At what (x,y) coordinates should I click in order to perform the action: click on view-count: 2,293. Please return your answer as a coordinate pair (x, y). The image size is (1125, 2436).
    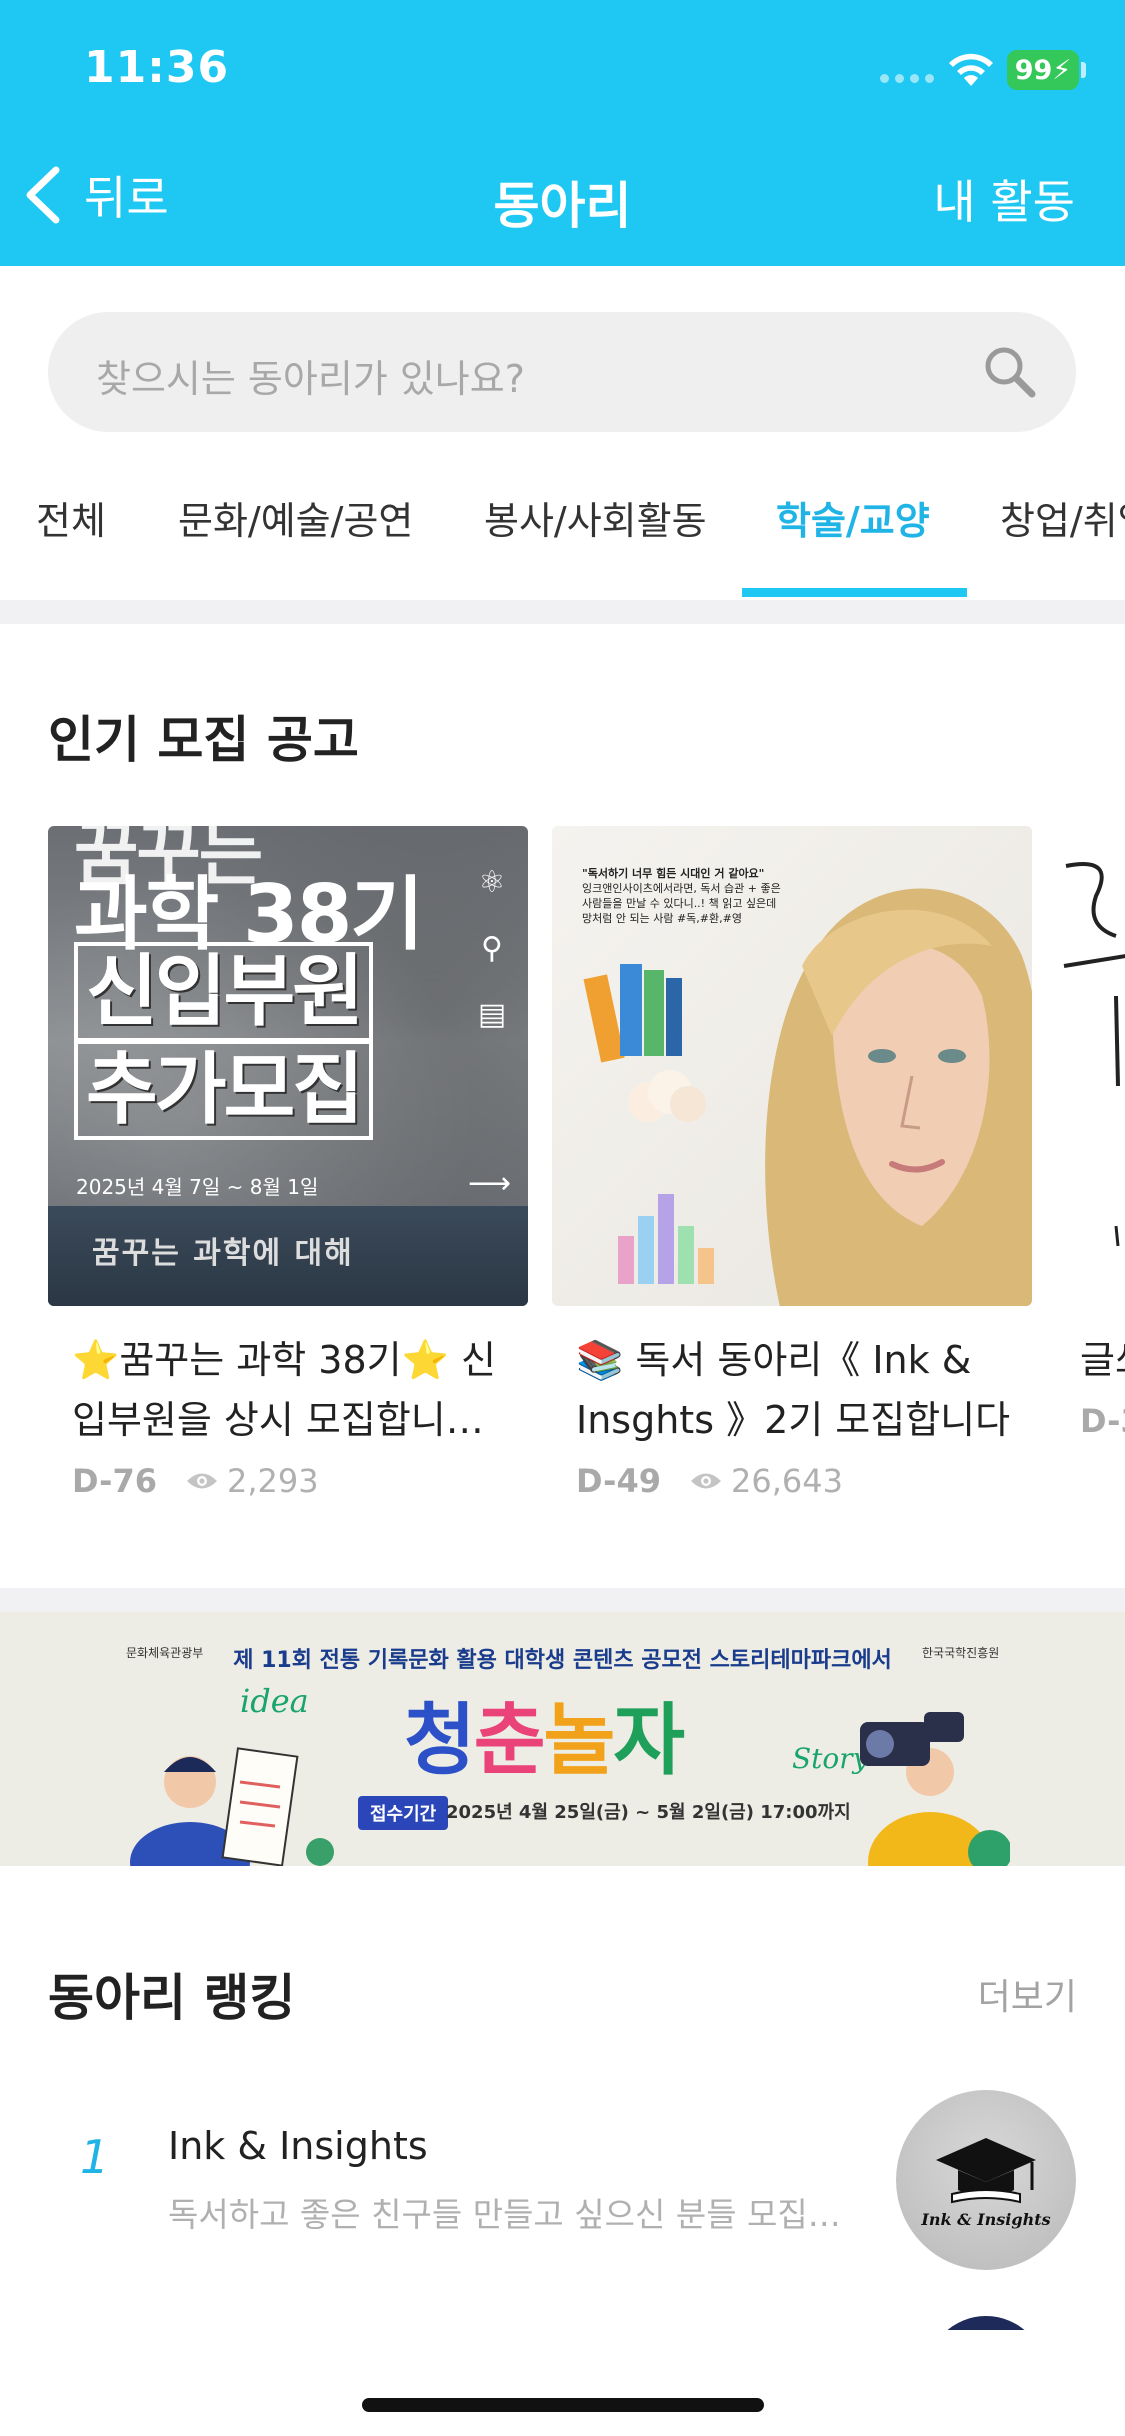
    Looking at the image, I should click on (272, 1481).